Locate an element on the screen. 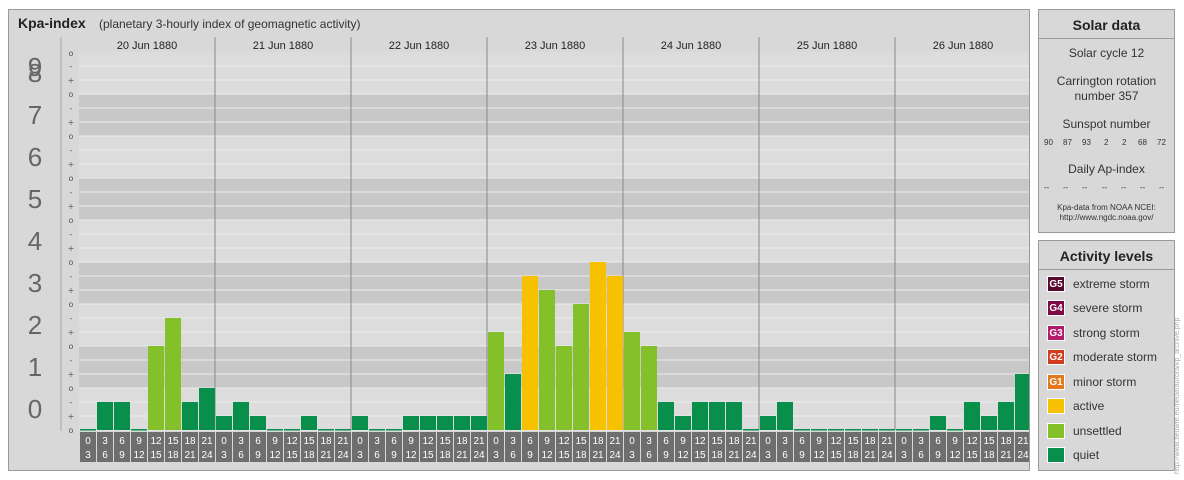  sunspot-value: 2 is located at coordinates (1124, 142).